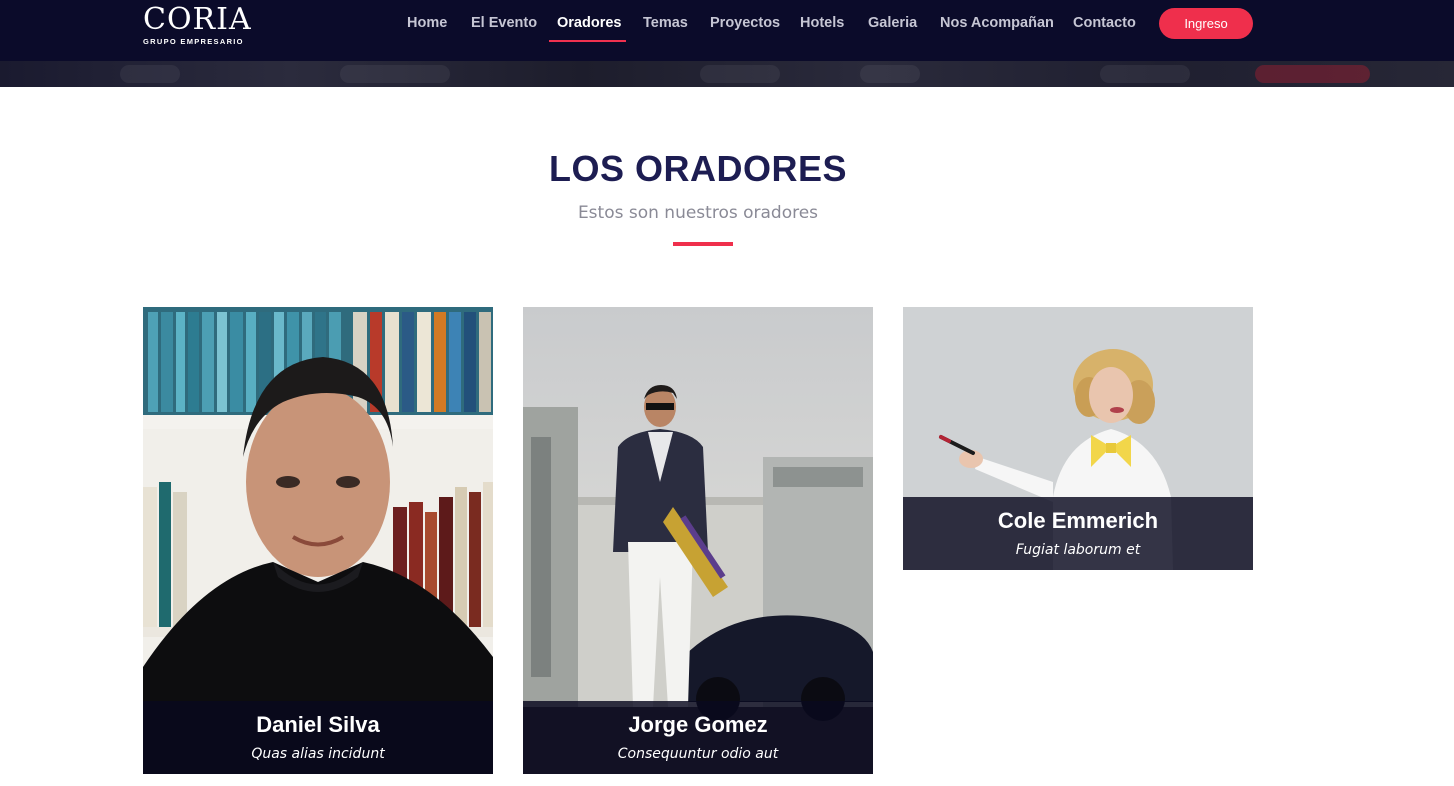  Describe the element at coordinates (892, 23) in the screenshot. I see `nav-item-galeria: Galeria` at that location.